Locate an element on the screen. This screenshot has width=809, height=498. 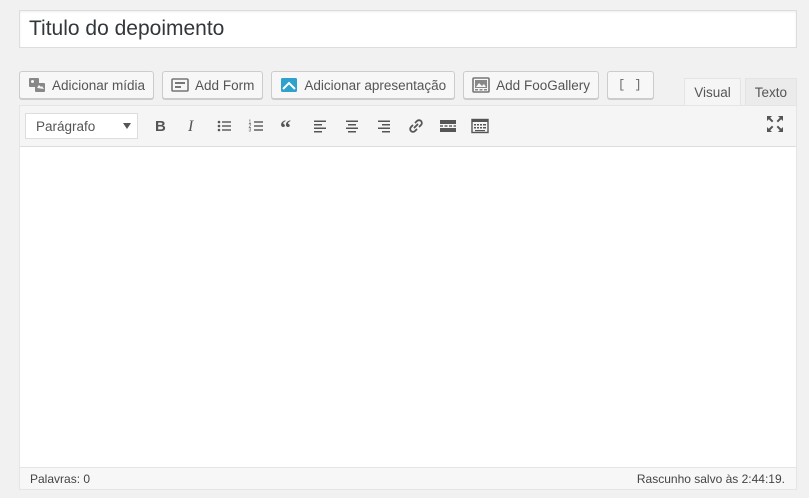
add-foogallery-button: Add FooGallery is located at coordinates (531, 85).